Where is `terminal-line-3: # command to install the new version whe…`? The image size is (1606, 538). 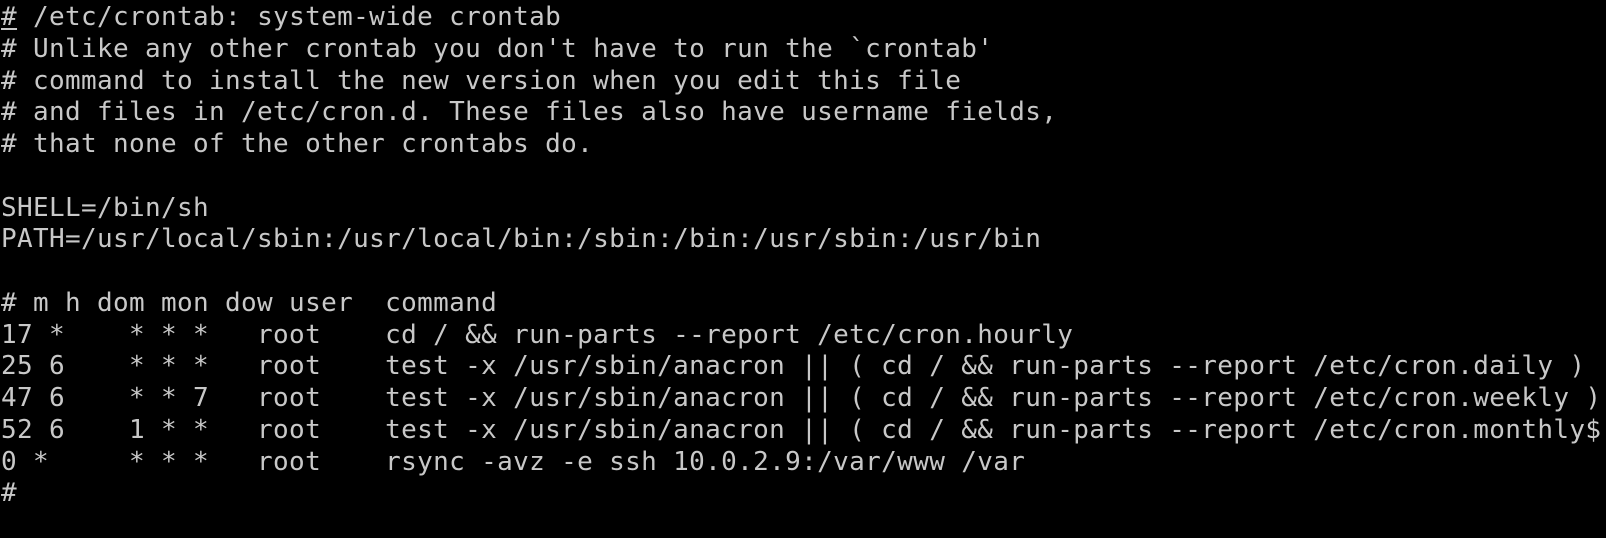 terminal-line-3: # command to install the new version whe… is located at coordinates (481, 80).